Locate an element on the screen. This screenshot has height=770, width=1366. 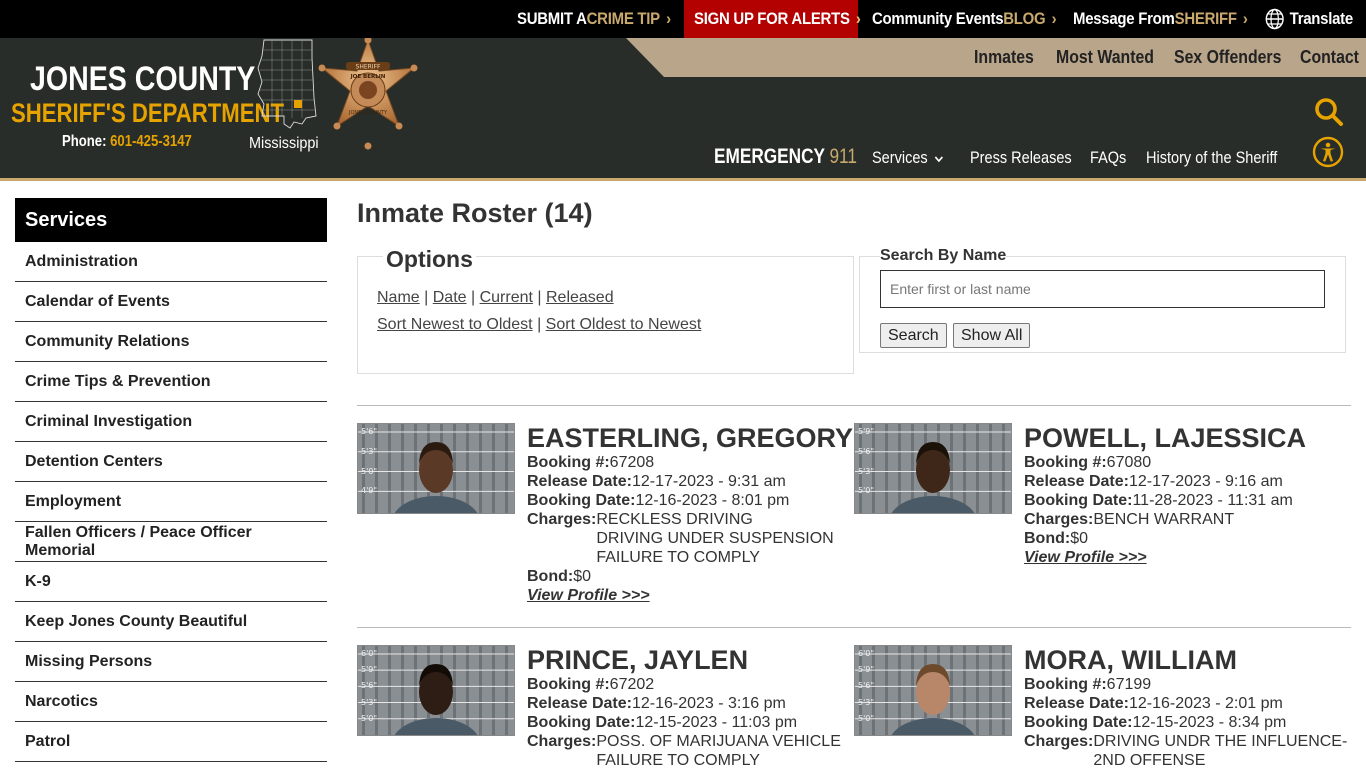
sidebar-item-criminal-investigation: Criminal Investigation is located at coordinates (171, 422).